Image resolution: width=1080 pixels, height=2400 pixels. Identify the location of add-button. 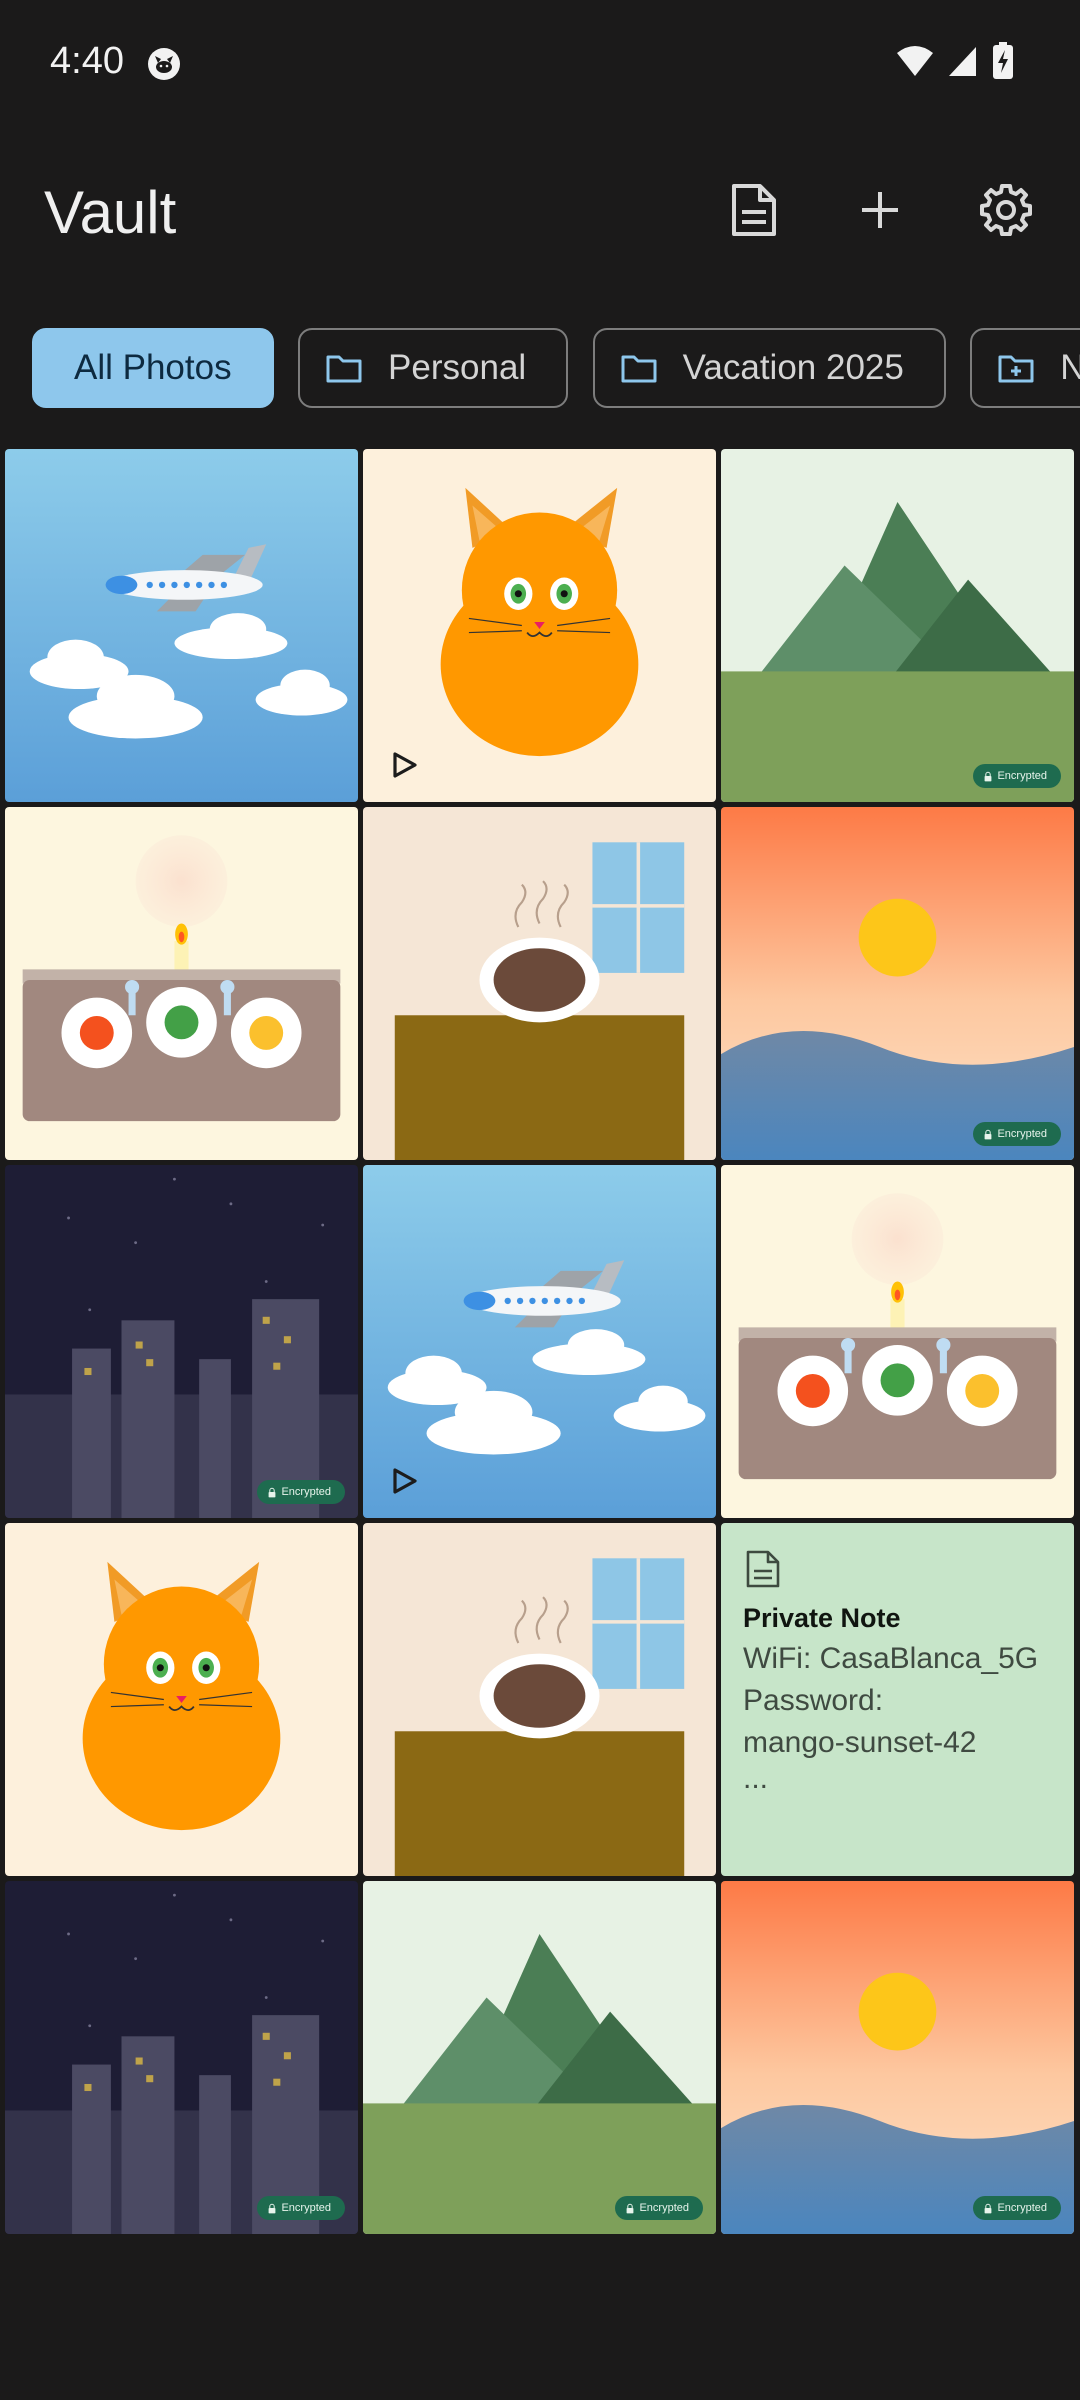
(880, 210).